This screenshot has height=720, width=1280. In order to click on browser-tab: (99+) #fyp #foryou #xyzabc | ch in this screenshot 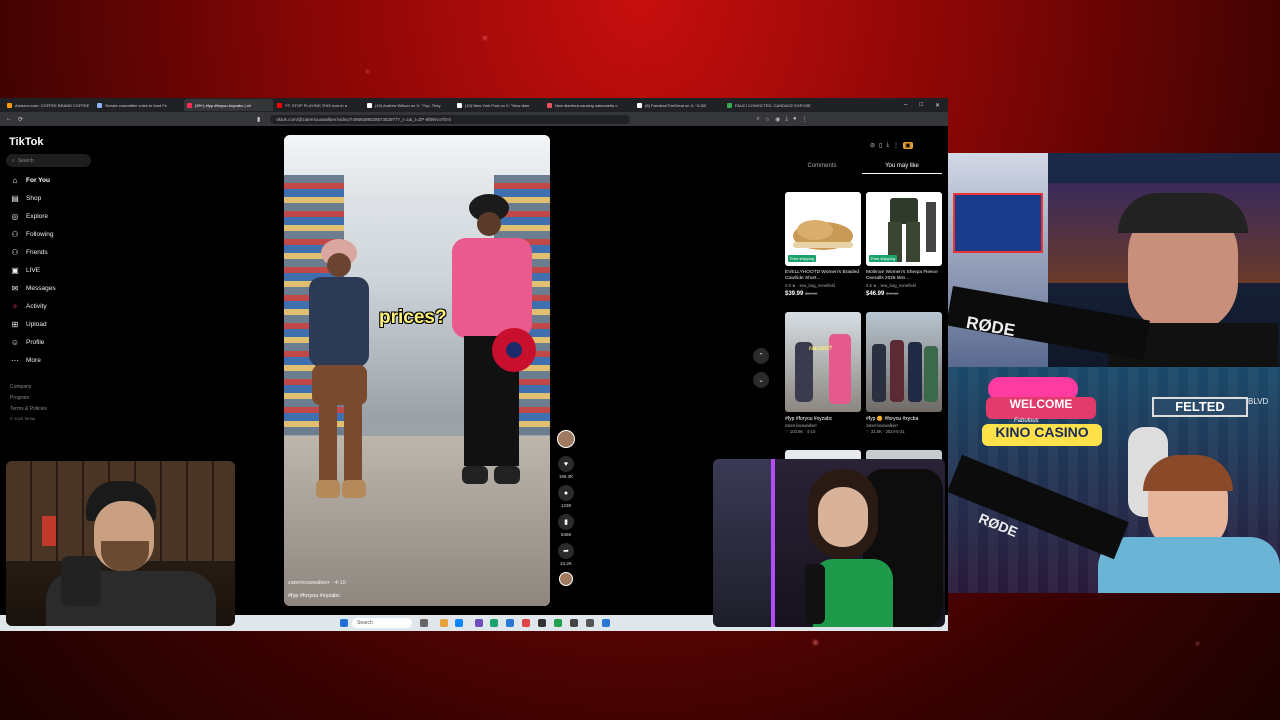, I will do `click(228, 105)`.